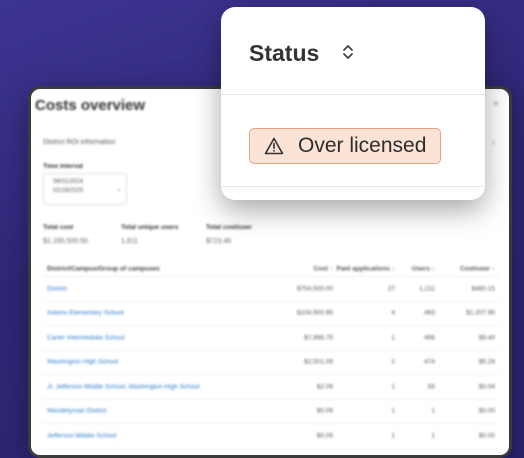  I want to click on row-cost: $2.09, so click(324, 387).